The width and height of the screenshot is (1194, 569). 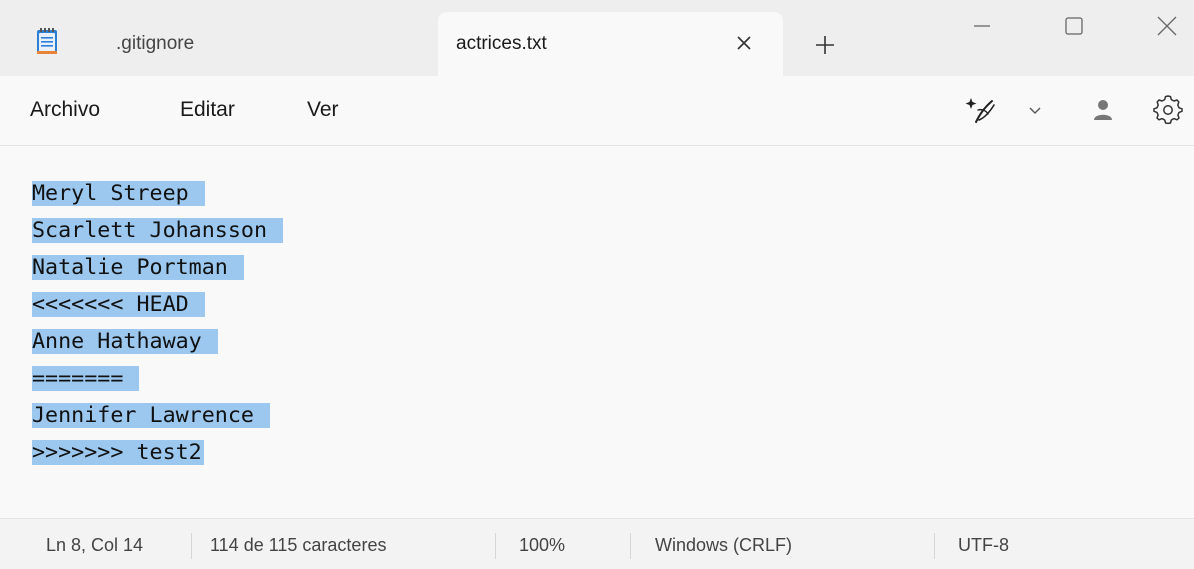 I want to click on editor-line: Natalie Portman, so click(x=613, y=267).